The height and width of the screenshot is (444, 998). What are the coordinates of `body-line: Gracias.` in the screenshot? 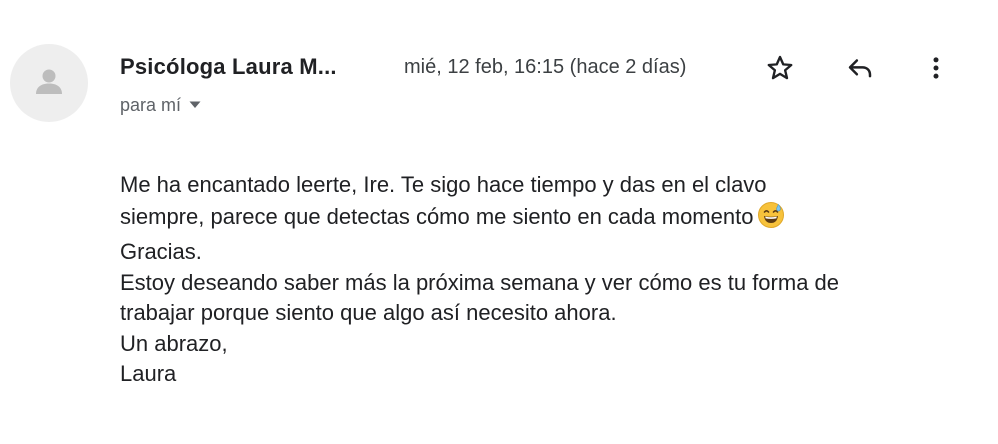 It's located at (161, 251).